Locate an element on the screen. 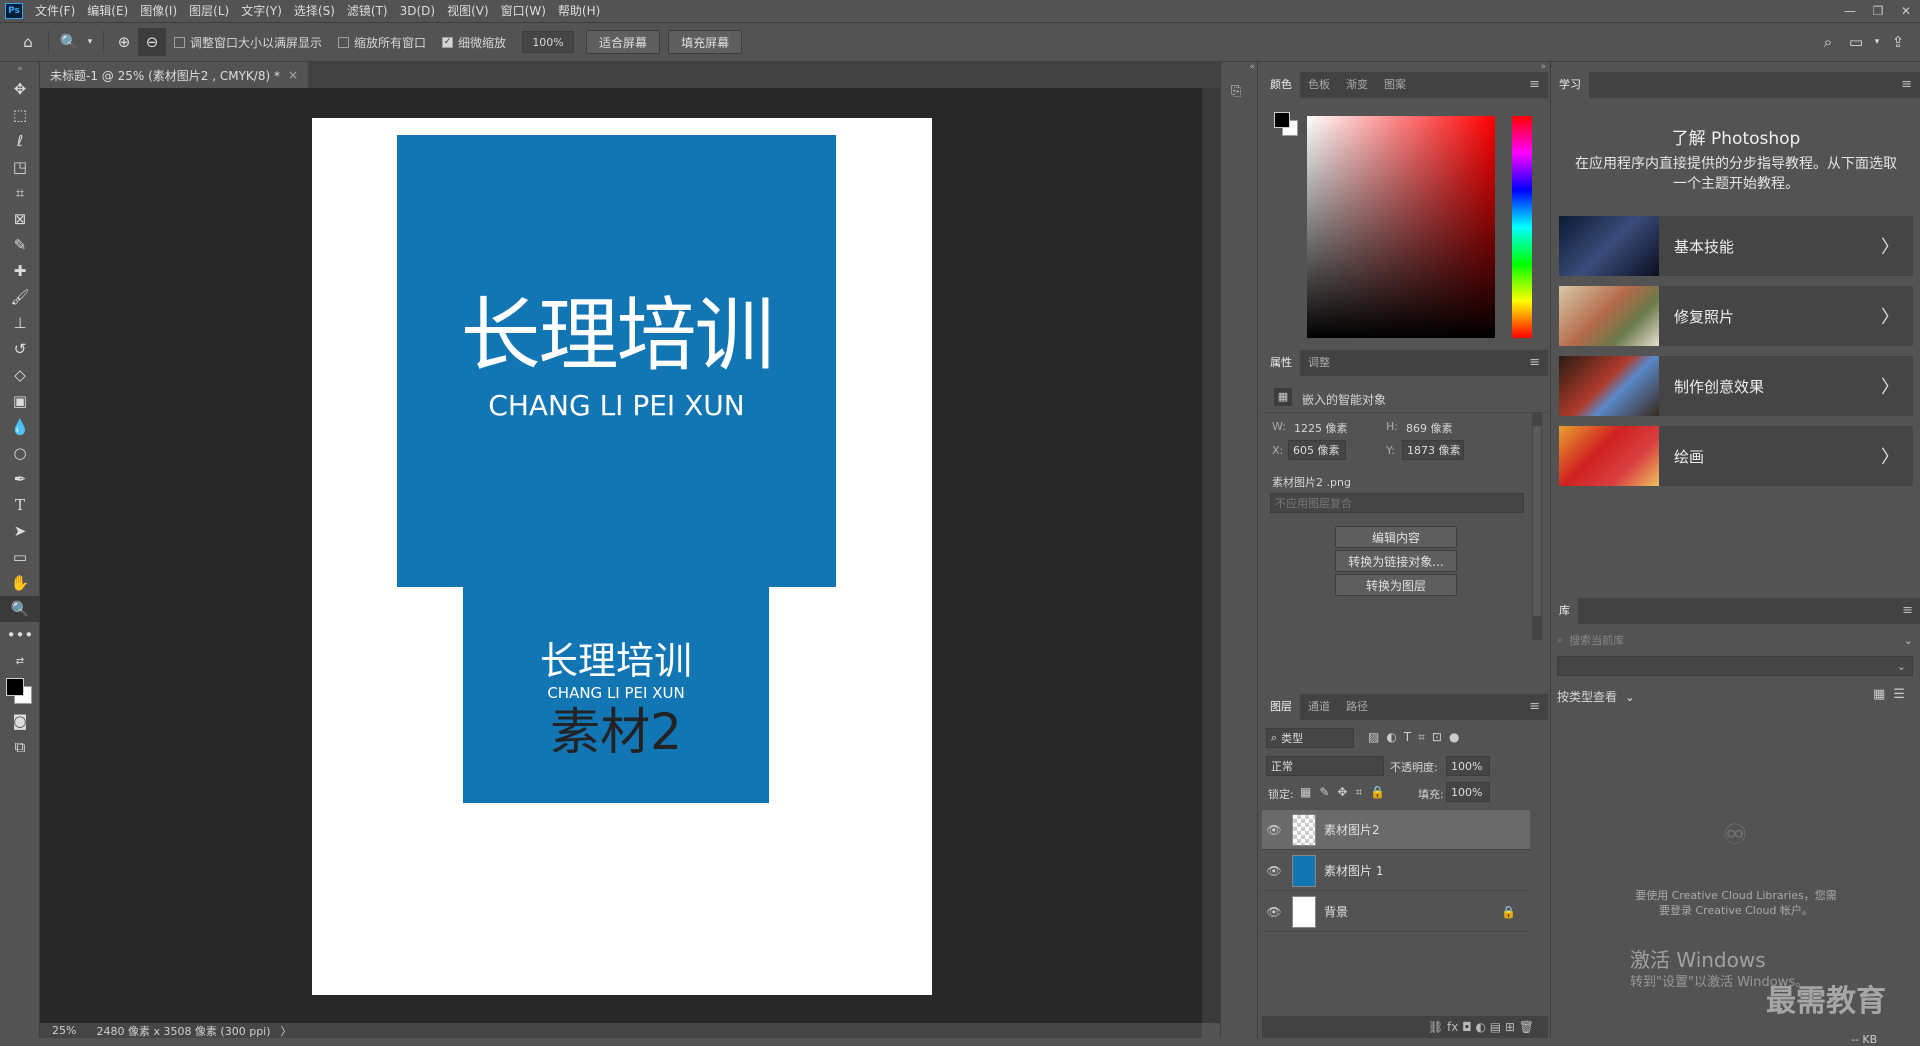  pen-tool-icon: ✒ is located at coordinates (20, 479).